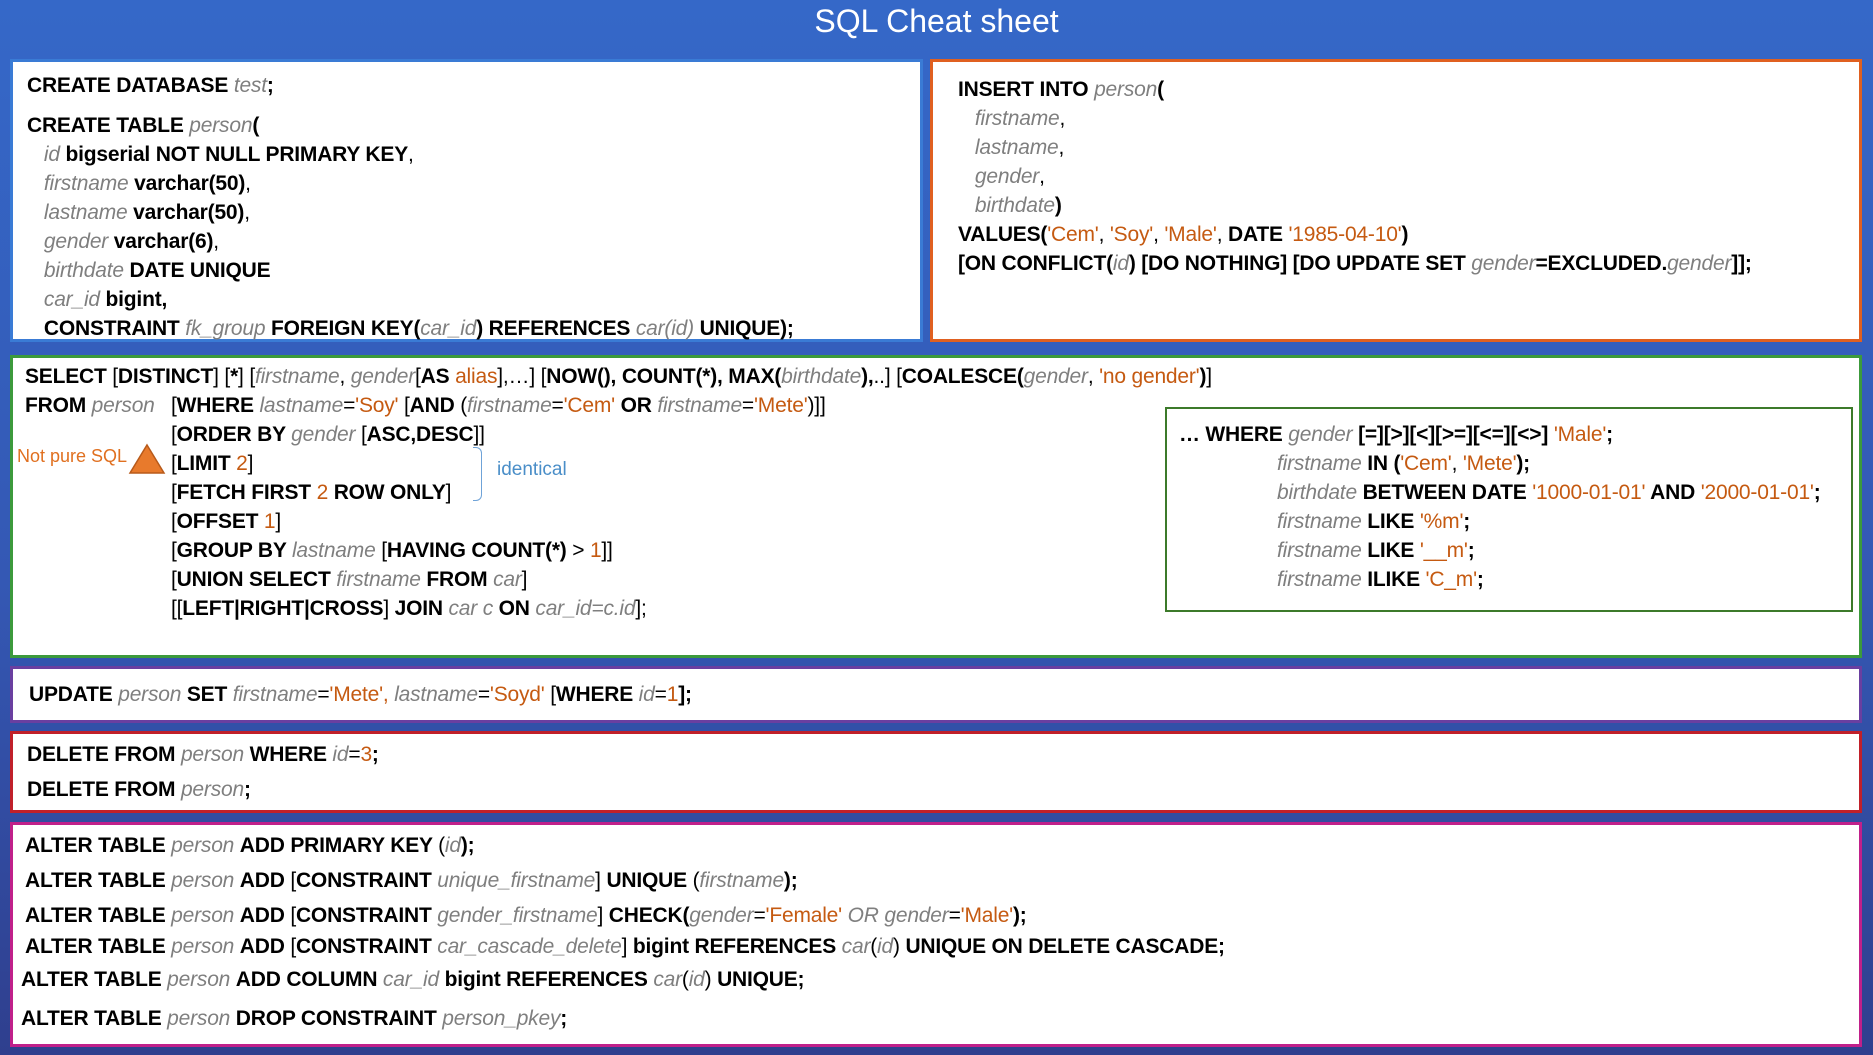 This screenshot has height=1055, width=1873. Describe the element at coordinates (962, 376) in the screenshot. I see `code-token: COALESCE(` at that location.